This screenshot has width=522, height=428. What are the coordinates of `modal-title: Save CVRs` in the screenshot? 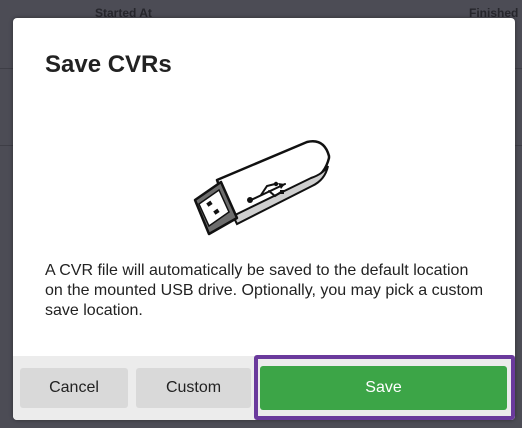 It's located at (108, 64).